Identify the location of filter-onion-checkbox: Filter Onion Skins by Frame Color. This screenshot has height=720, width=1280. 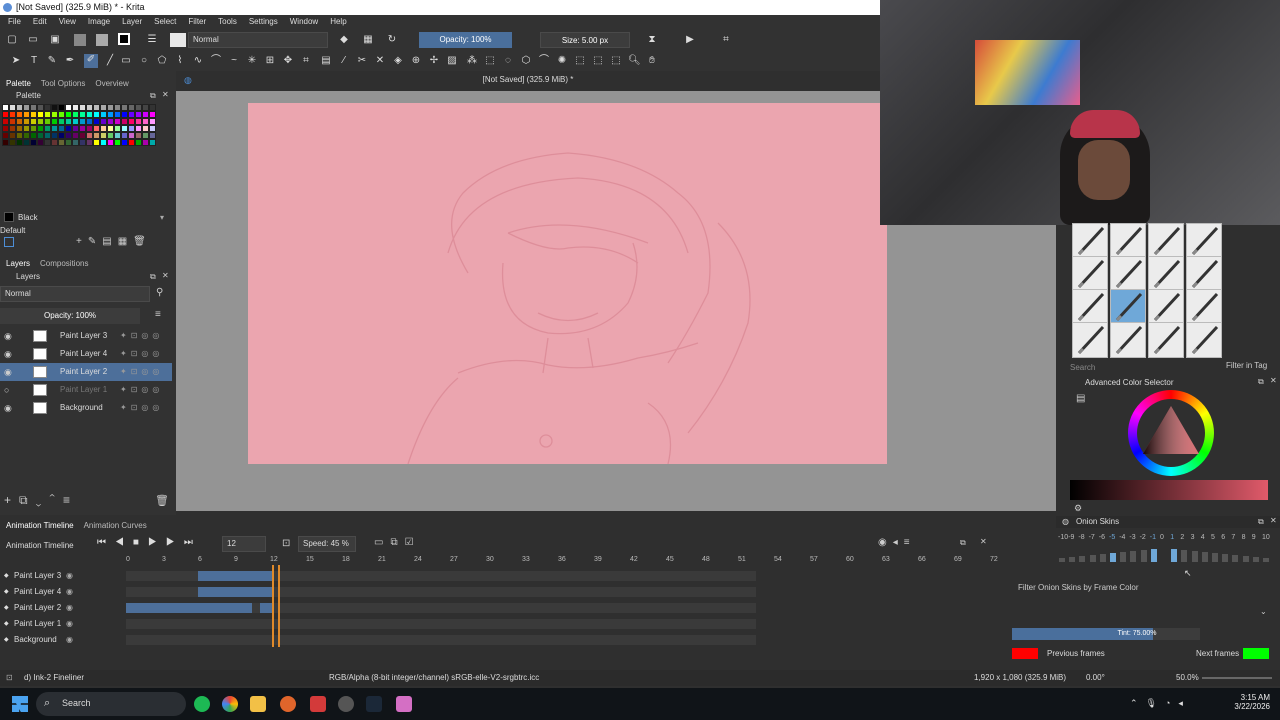
(1078, 587).